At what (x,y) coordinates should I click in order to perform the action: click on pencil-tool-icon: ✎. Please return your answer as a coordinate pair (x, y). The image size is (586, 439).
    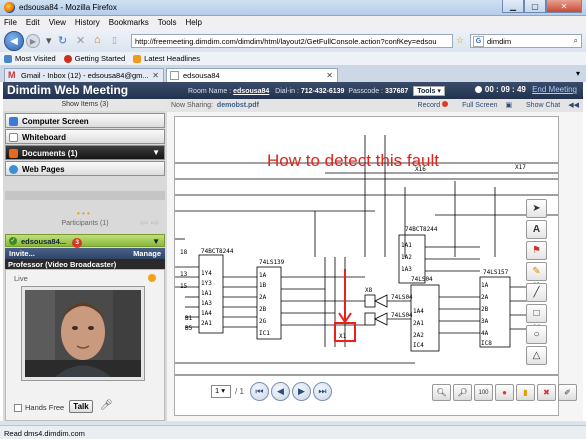
    Looking at the image, I should click on (536, 271).